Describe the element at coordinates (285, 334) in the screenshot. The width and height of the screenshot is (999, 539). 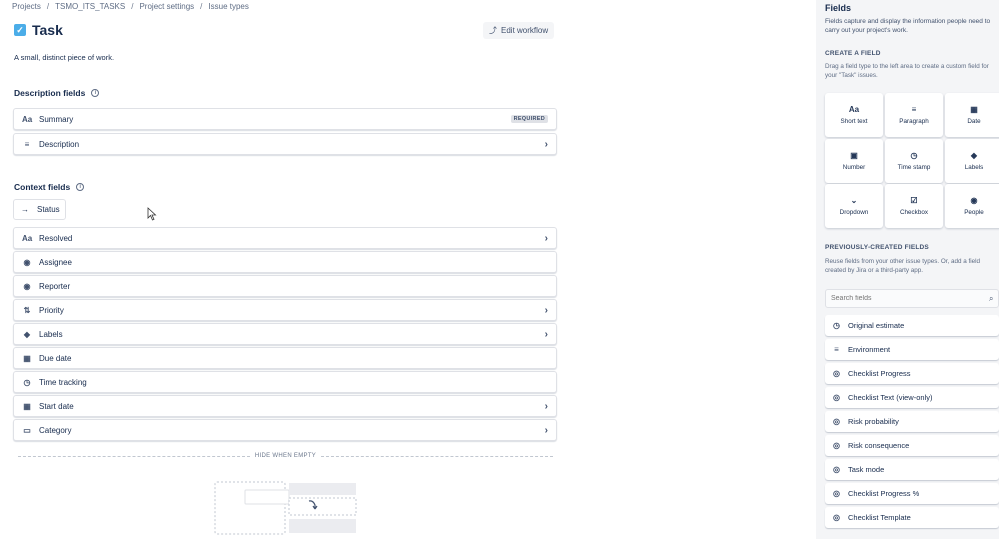
I see `field-labels: ◆ Labels ›` at that location.